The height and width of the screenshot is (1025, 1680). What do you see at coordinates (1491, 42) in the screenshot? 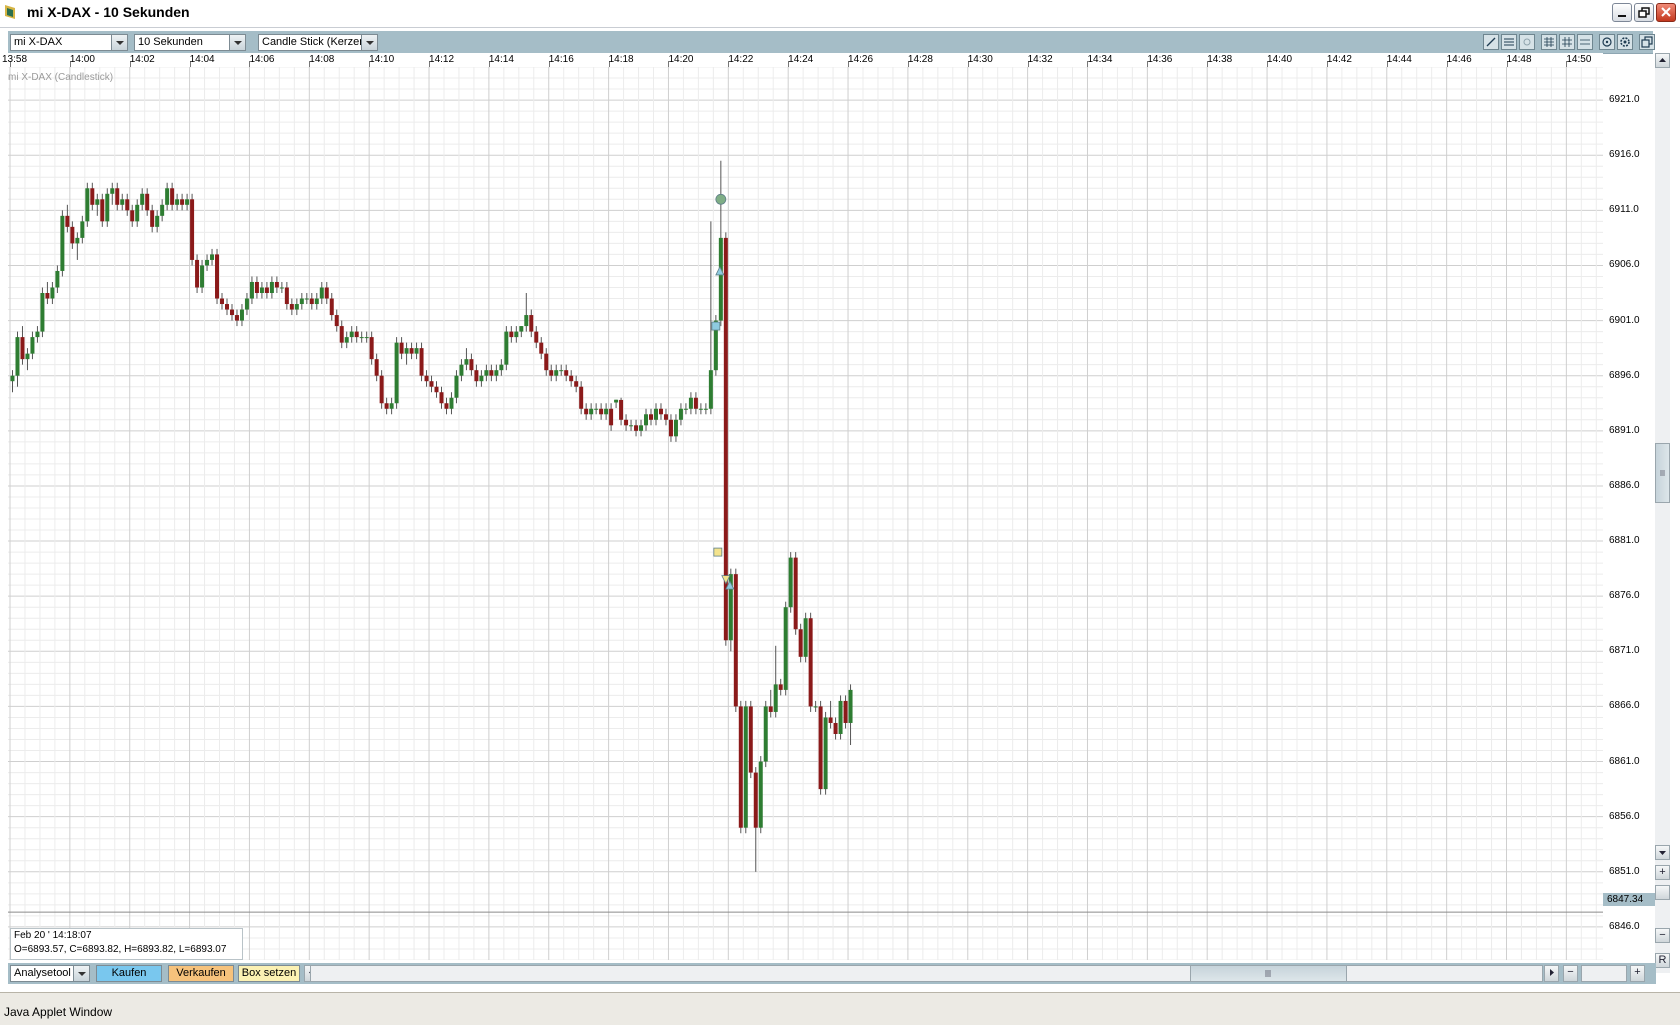
I see `draw-line-icon` at bounding box center [1491, 42].